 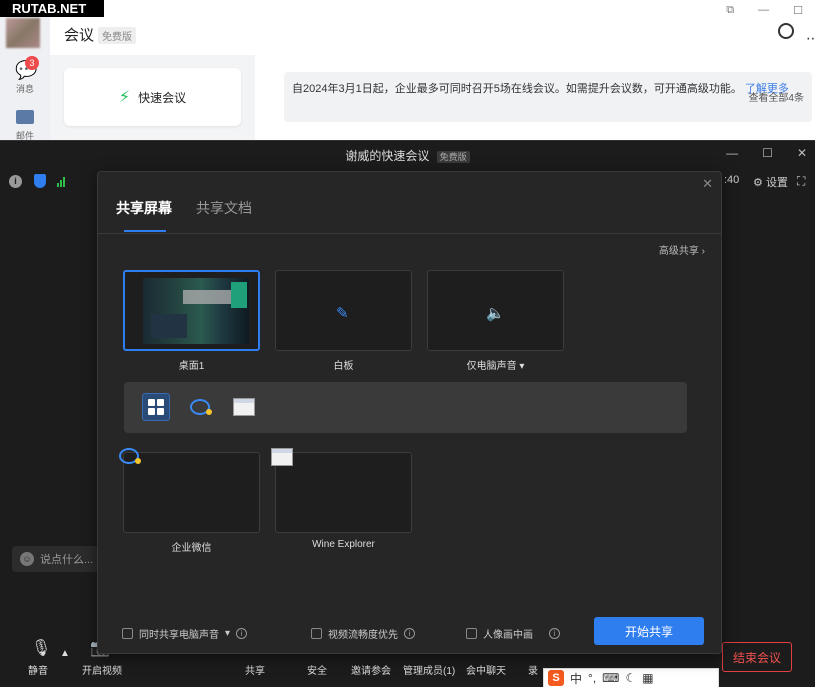 I want to click on chevron-down-icon: ▾, so click(x=227, y=633).